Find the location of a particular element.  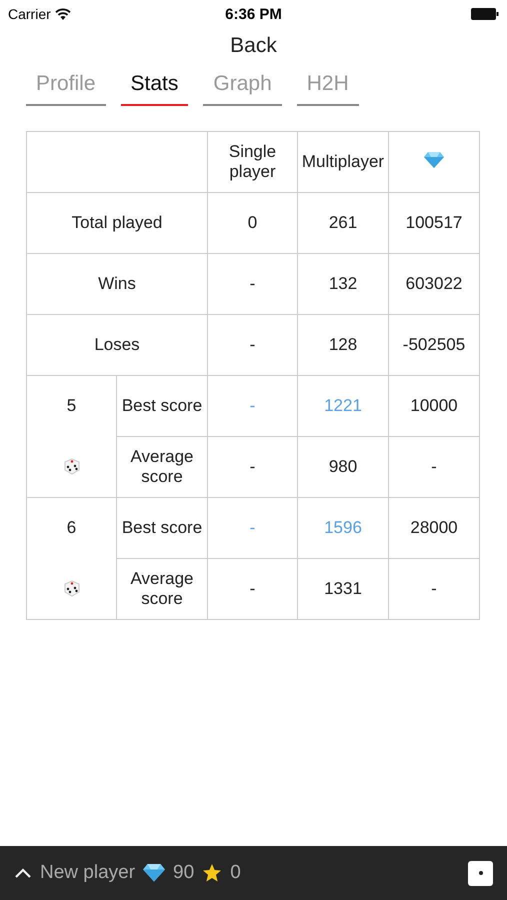

dot-icon is located at coordinates (480, 873).